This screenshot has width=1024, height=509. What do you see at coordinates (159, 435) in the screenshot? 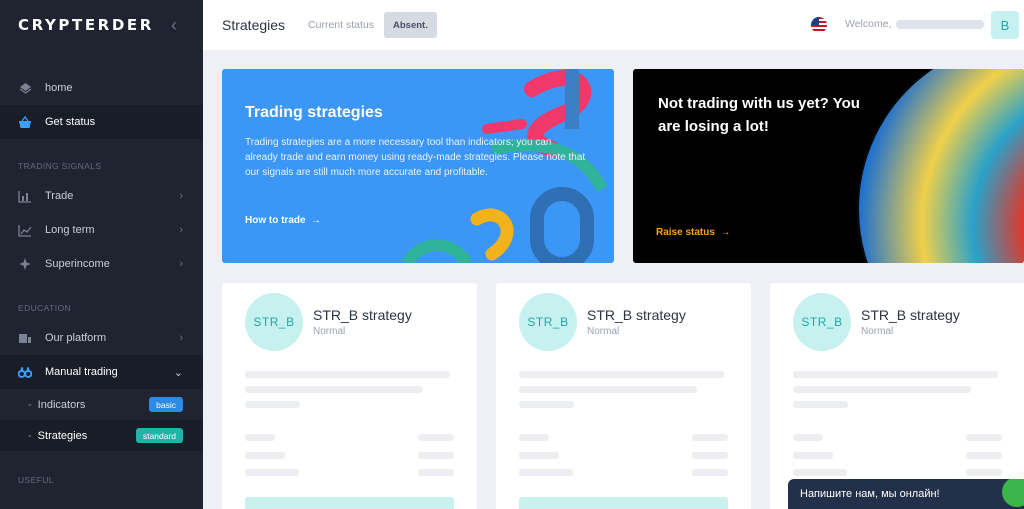
I see `status-badge: standard` at bounding box center [159, 435].